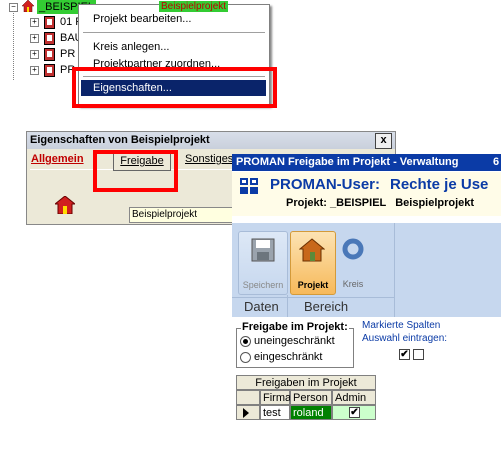 The height and width of the screenshot is (453, 501). I want to click on column-header-person: Person, so click(311, 397).